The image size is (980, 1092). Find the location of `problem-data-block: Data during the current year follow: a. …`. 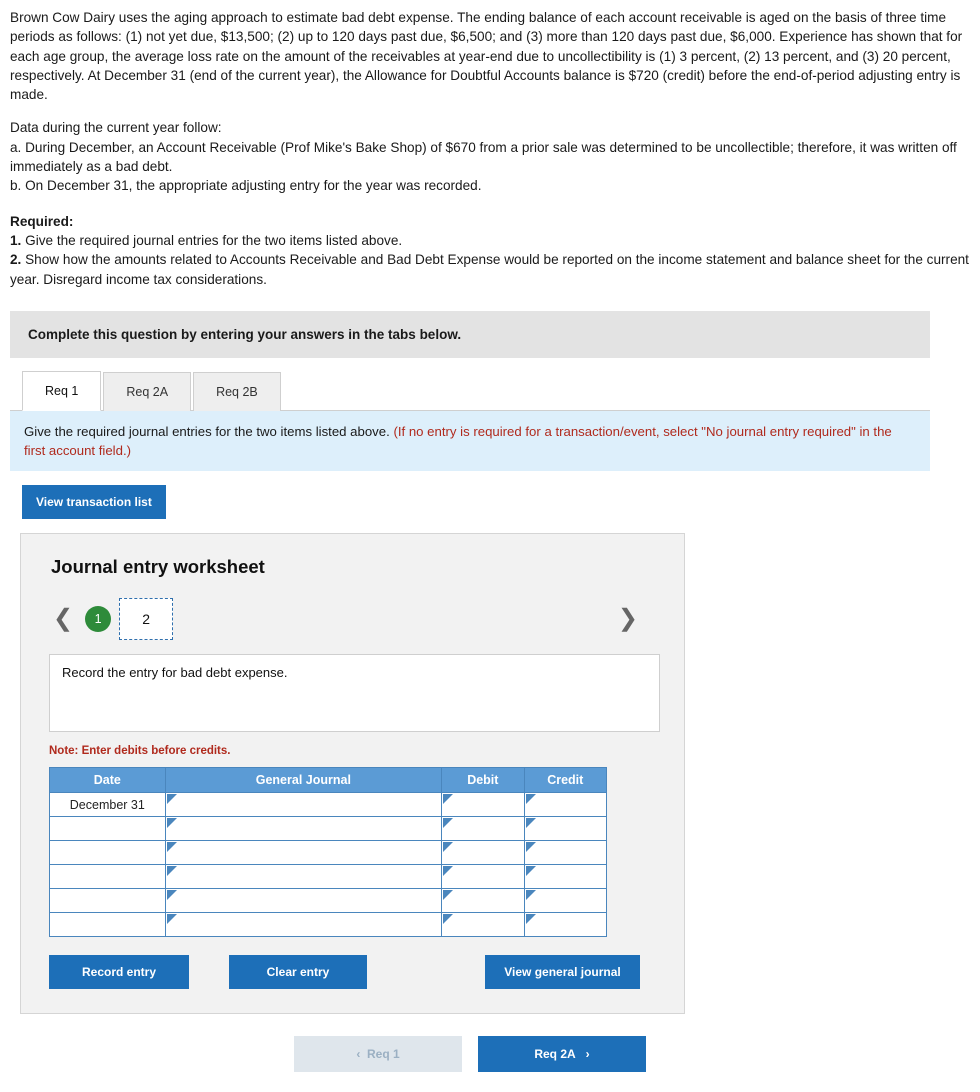

problem-data-block: Data during the current year follow: a. … is located at coordinates (490, 156).